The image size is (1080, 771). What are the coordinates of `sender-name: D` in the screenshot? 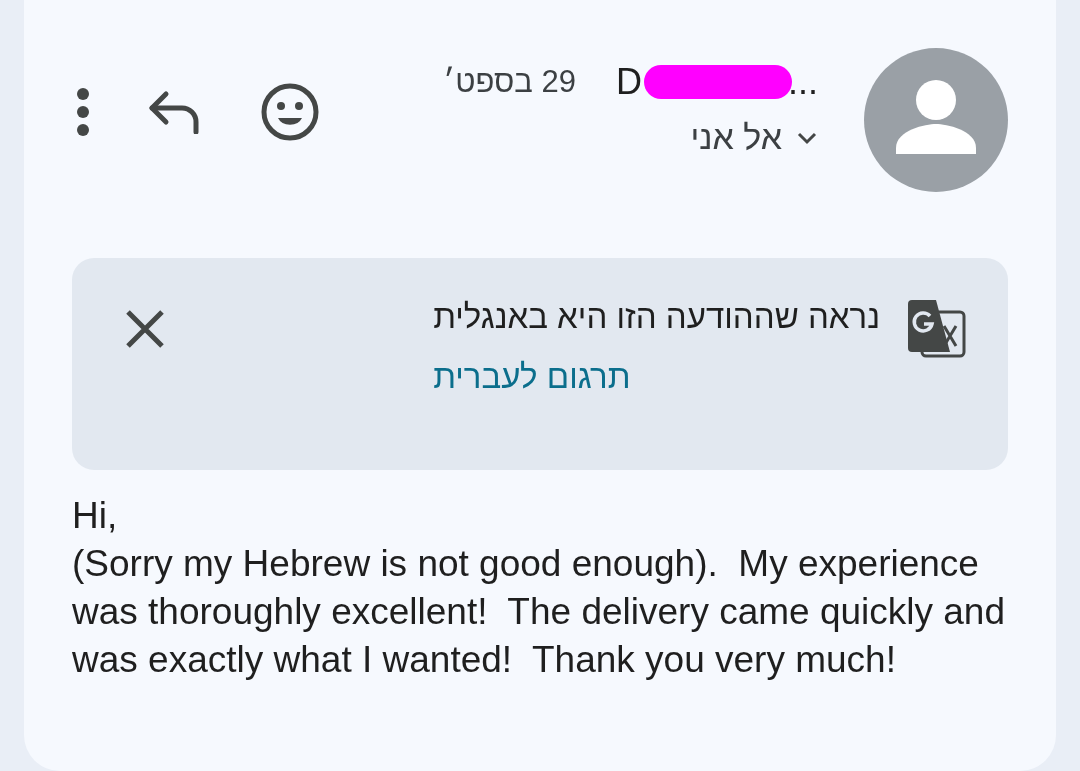 It's located at (629, 82).